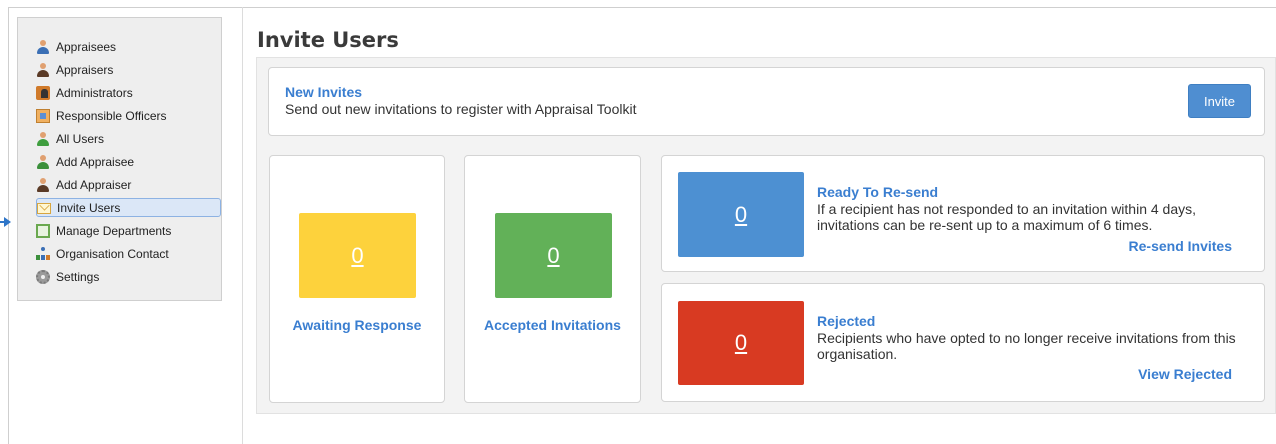  I want to click on sidebar-item-responsible-officers: Responsible Officers, so click(128, 115).